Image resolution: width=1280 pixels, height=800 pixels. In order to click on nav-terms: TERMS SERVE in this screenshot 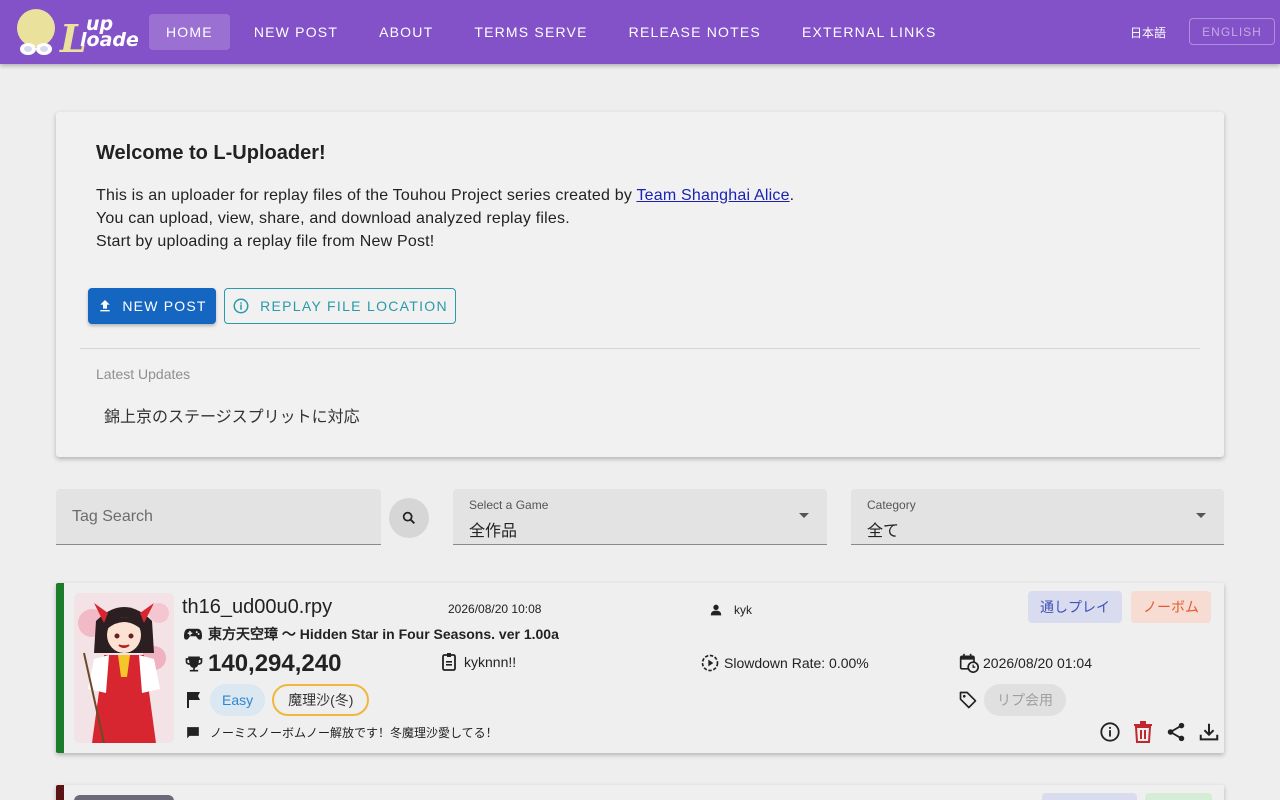, I will do `click(530, 32)`.